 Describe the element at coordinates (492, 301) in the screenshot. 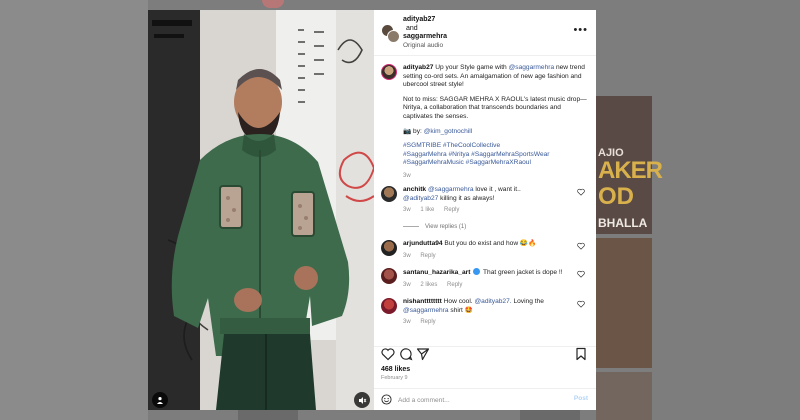

I see `mention-link: @adityab27.` at that location.